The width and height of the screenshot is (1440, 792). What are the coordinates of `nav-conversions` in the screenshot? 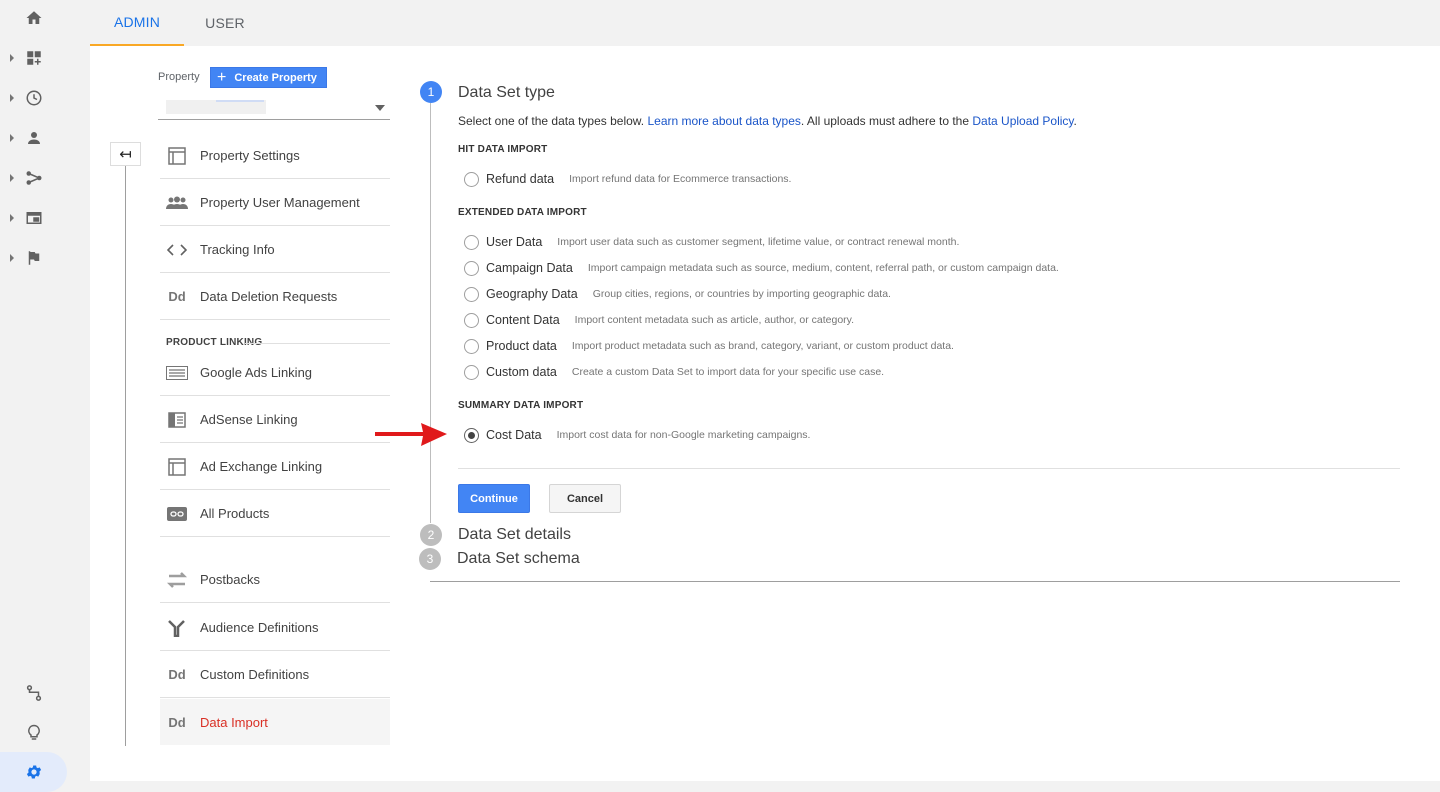 It's located at (33, 258).